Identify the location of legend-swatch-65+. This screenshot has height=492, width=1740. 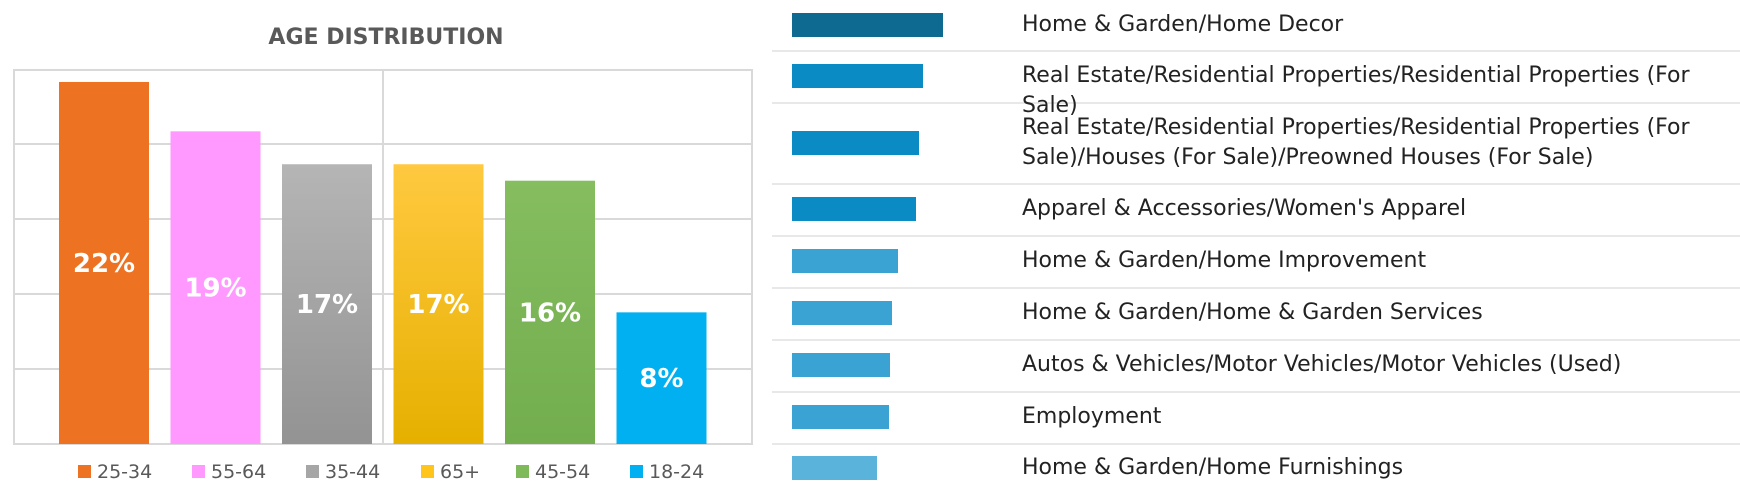
(427, 471).